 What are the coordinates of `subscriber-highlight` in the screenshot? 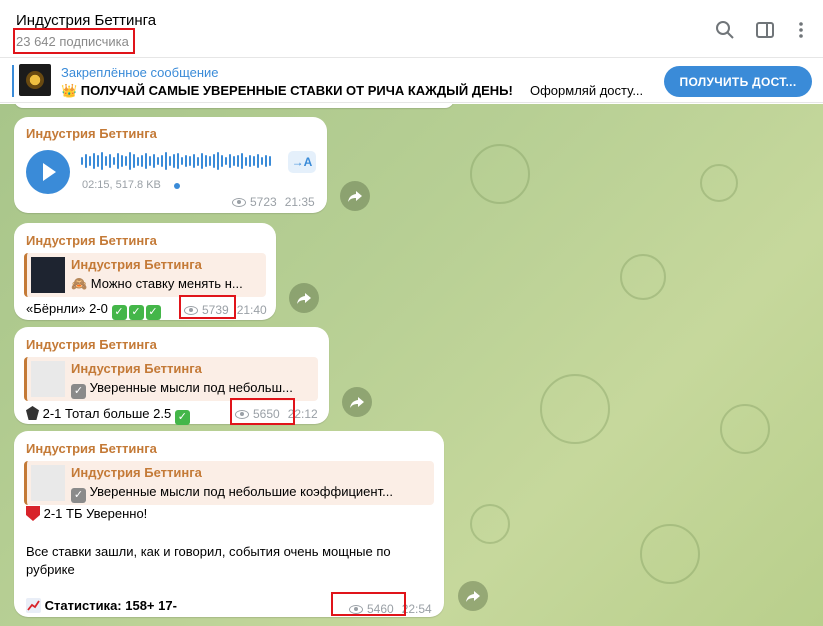 It's located at (74, 41).